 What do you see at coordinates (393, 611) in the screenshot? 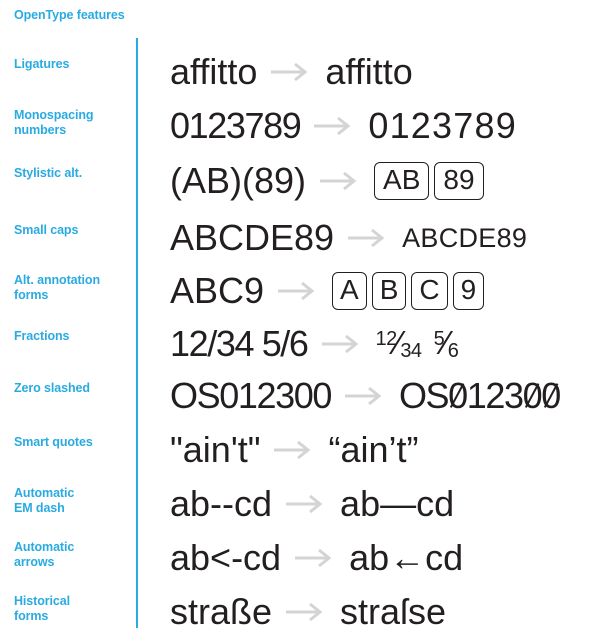
I see `historical-forms-after: straſse` at bounding box center [393, 611].